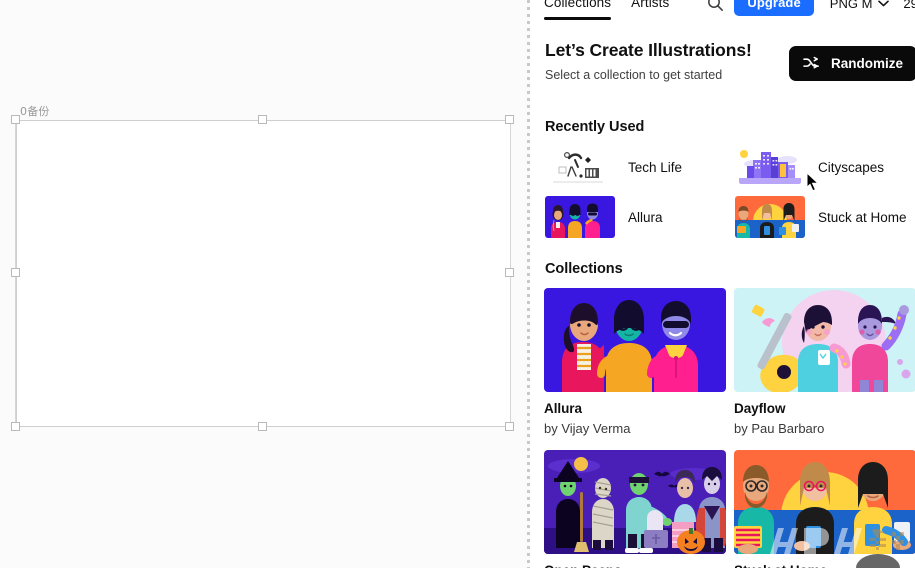 This screenshot has width=915, height=568. What do you see at coordinates (824, 502) in the screenshot?
I see `thumbnail-stuck-at-home-large` at bounding box center [824, 502].